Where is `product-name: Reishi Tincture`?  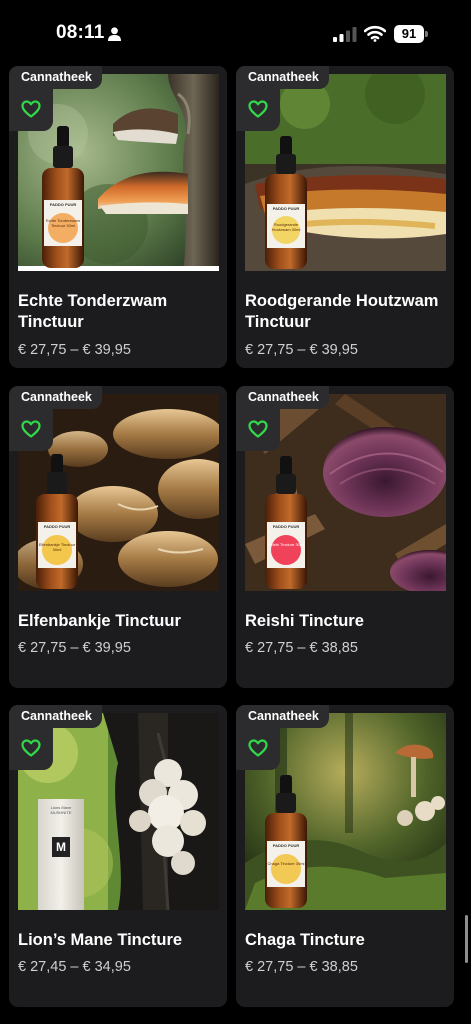 product-name: Reishi Tincture is located at coordinates (347, 621).